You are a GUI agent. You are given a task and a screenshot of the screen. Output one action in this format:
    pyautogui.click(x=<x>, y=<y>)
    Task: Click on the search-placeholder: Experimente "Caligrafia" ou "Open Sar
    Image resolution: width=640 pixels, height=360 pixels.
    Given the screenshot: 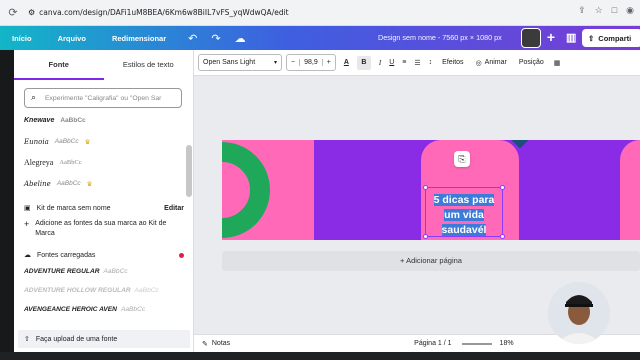 What is the action you would take?
    pyautogui.click(x=103, y=98)
    